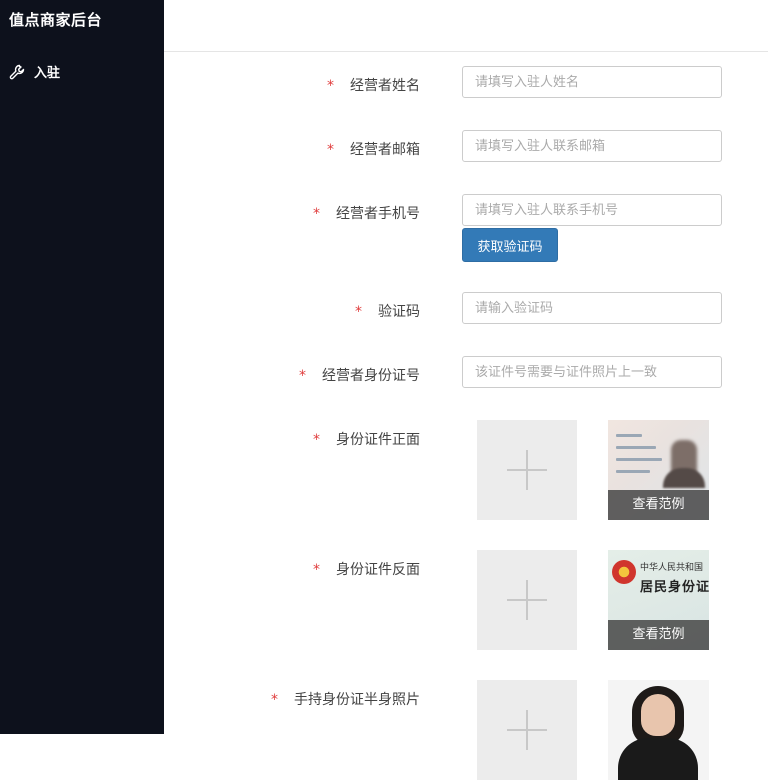 This screenshot has width=768, height=780. What do you see at coordinates (56, 20) in the screenshot?
I see `brand-title: 值点商家后台` at bounding box center [56, 20].